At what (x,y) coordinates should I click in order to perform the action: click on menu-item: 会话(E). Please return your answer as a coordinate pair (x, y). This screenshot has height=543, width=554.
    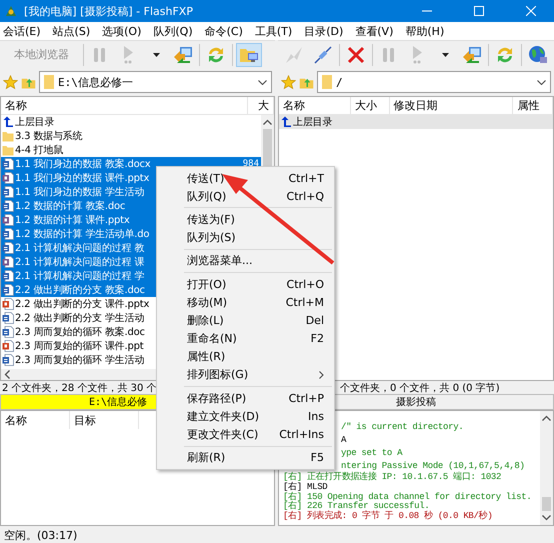
    Looking at the image, I should click on (22, 31).